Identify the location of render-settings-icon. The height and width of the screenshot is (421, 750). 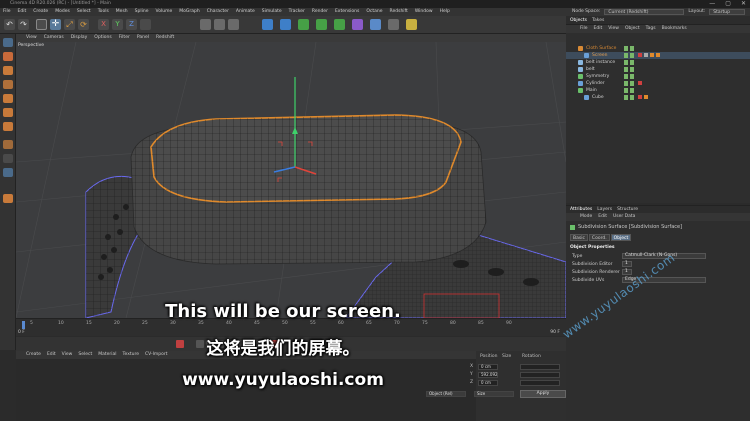
(233, 24).